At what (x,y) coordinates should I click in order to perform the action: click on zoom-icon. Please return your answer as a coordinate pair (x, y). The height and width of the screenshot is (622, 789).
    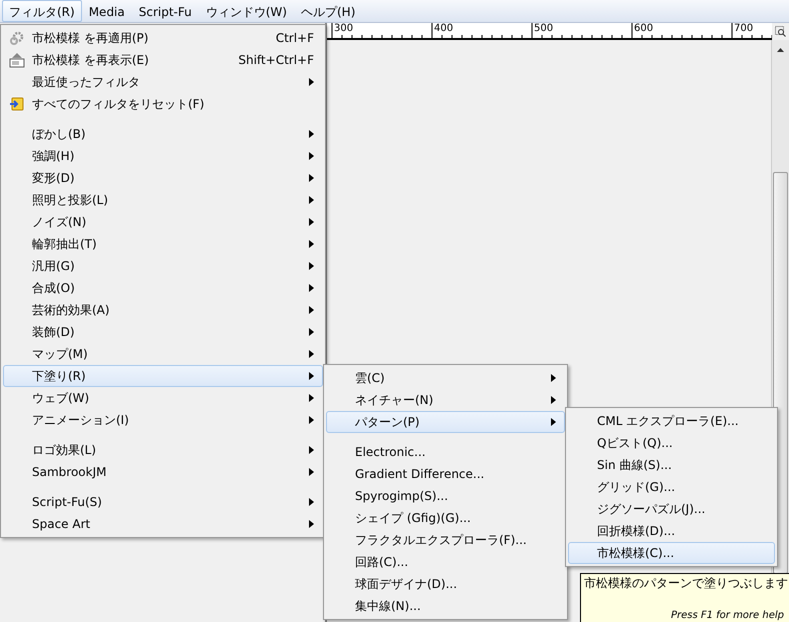
    Looking at the image, I should click on (780, 31).